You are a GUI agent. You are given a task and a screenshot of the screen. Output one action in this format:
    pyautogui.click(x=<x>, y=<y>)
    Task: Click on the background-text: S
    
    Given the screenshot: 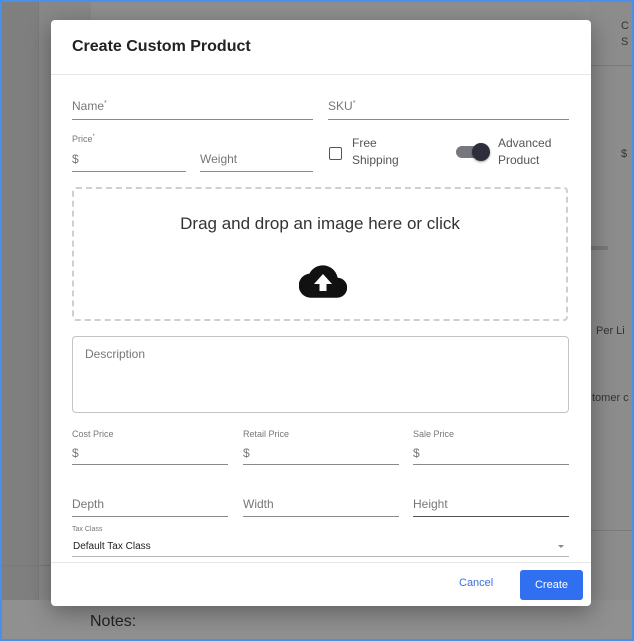 What is the action you would take?
    pyautogui.click(x=625, y=42)
    